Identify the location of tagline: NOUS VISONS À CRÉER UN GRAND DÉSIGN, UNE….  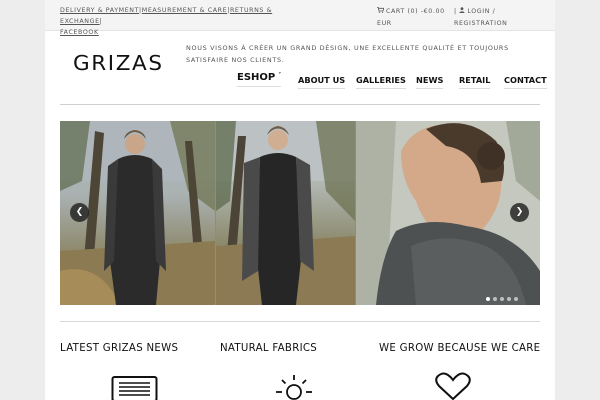
(347, 54).